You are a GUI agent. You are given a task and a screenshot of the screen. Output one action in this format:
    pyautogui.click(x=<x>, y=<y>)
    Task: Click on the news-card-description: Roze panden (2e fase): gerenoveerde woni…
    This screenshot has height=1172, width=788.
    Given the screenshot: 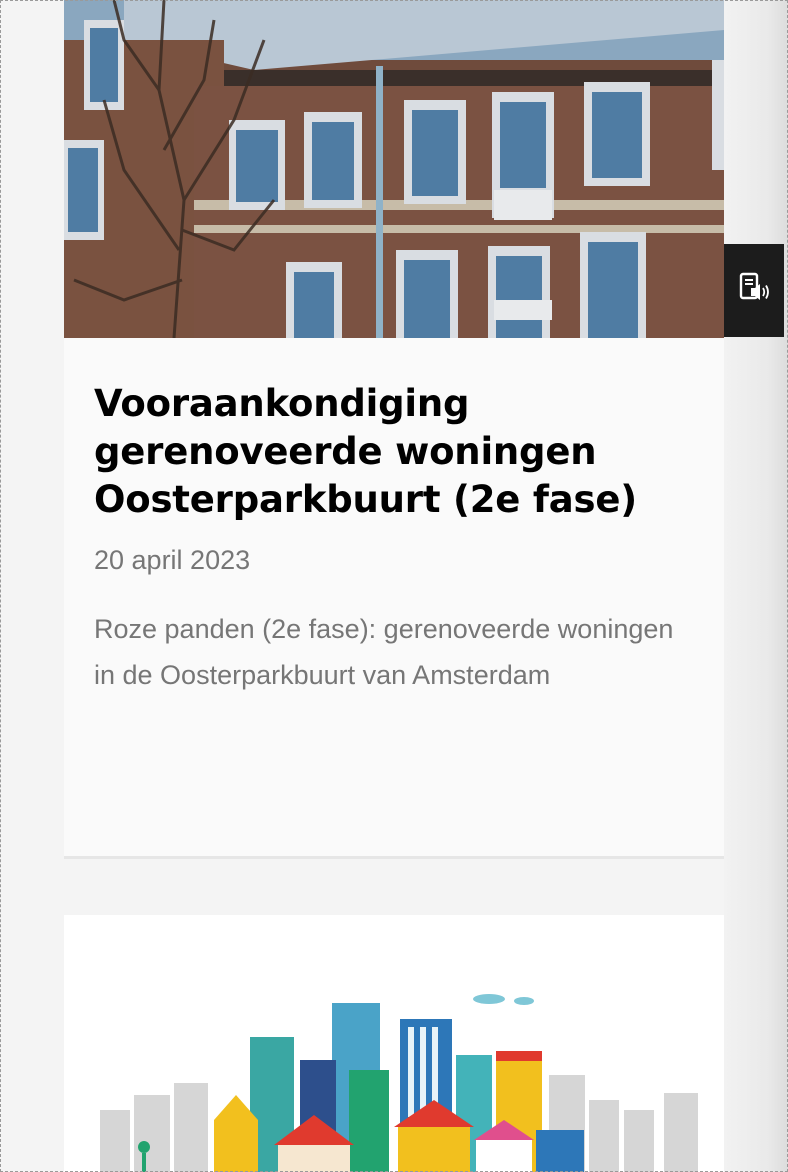 What is the action you would take?
    pyautogui.click(x=384, y=652)
    